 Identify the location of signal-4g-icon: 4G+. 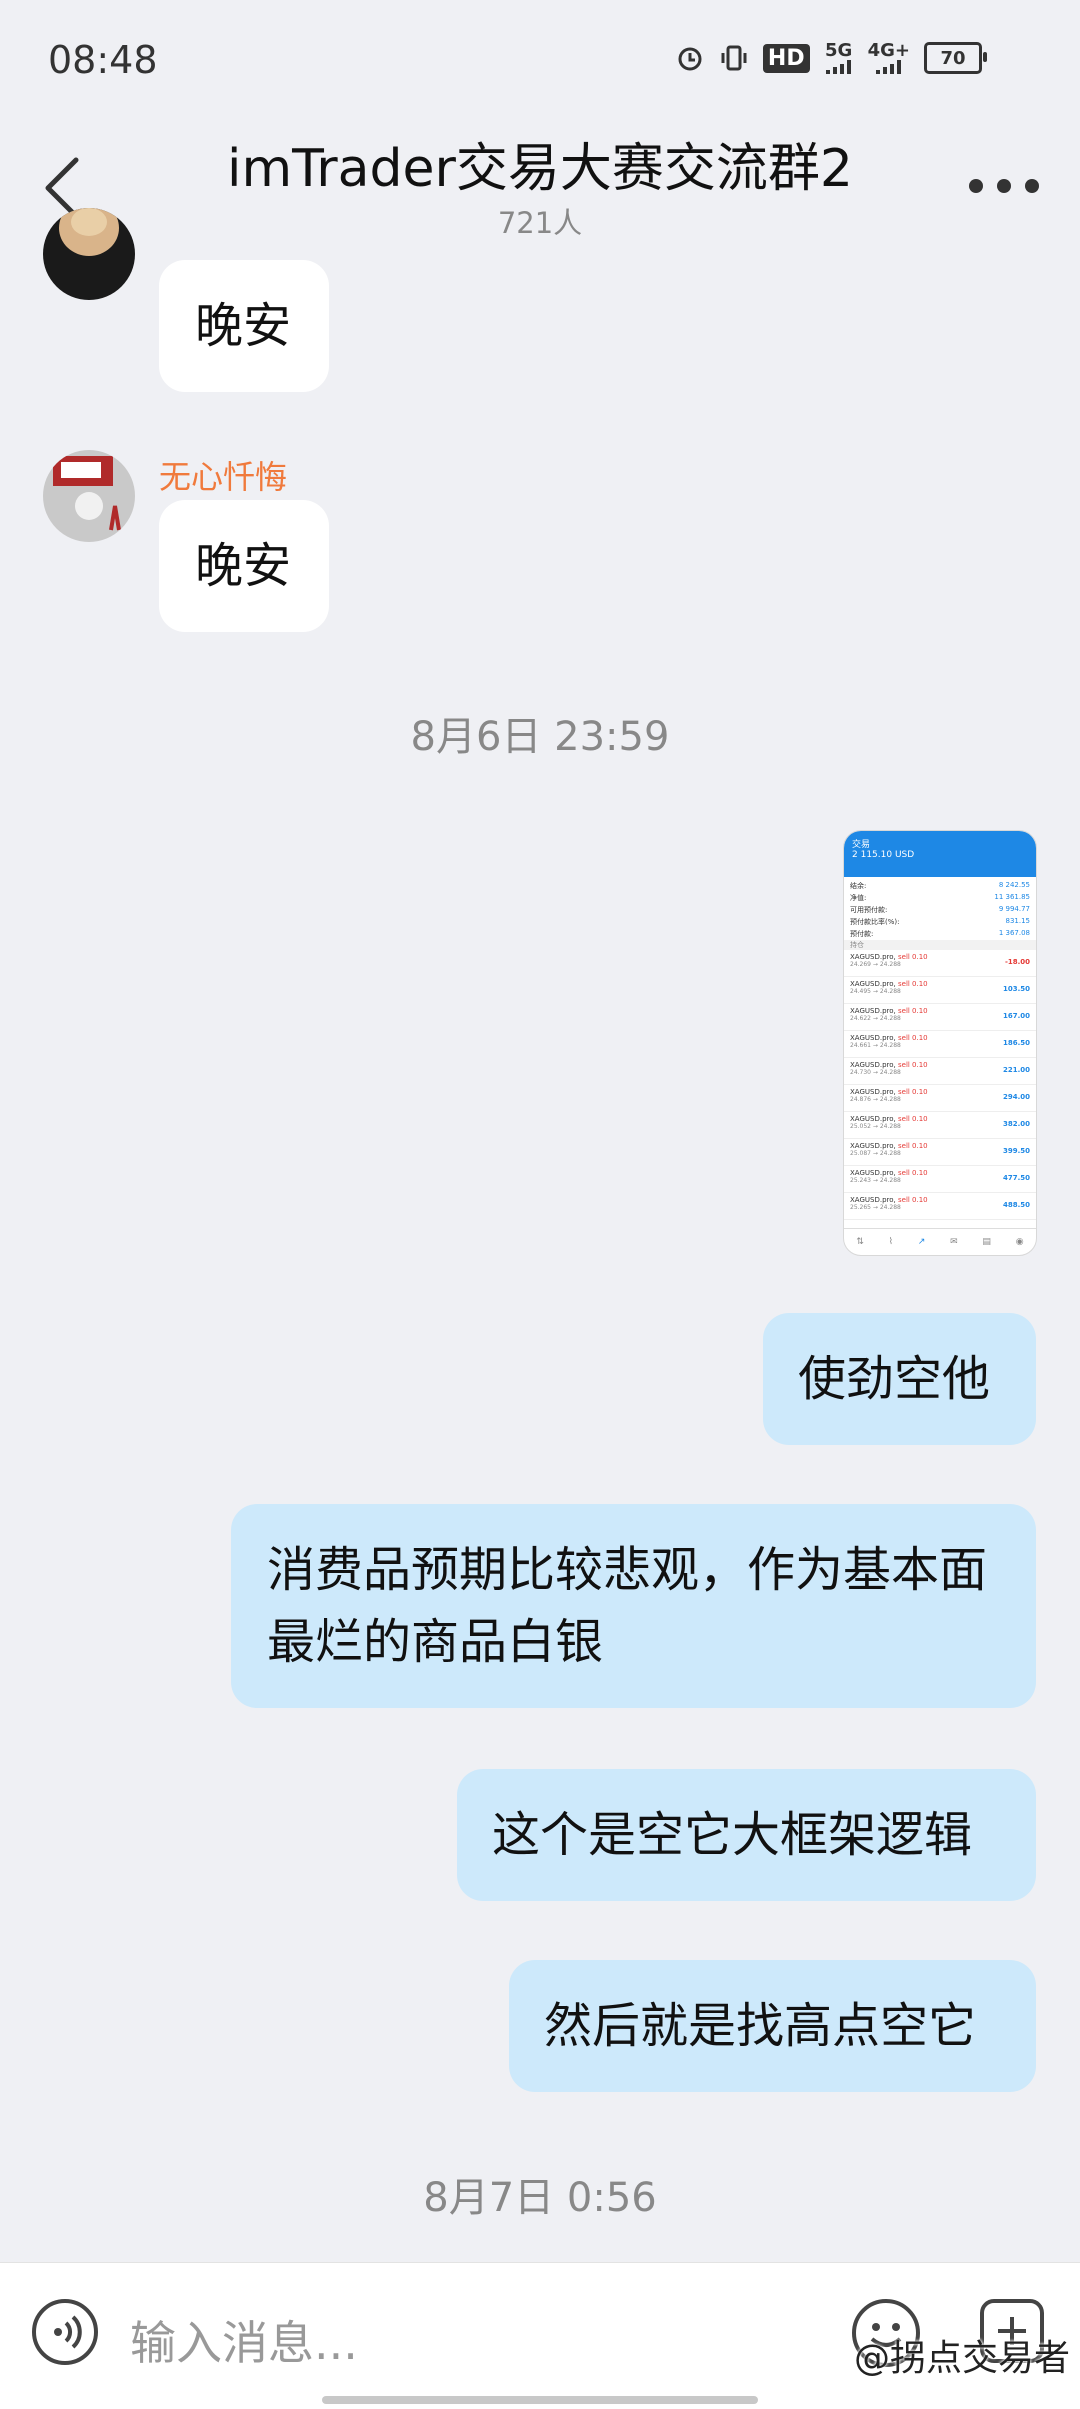
(889, 58).